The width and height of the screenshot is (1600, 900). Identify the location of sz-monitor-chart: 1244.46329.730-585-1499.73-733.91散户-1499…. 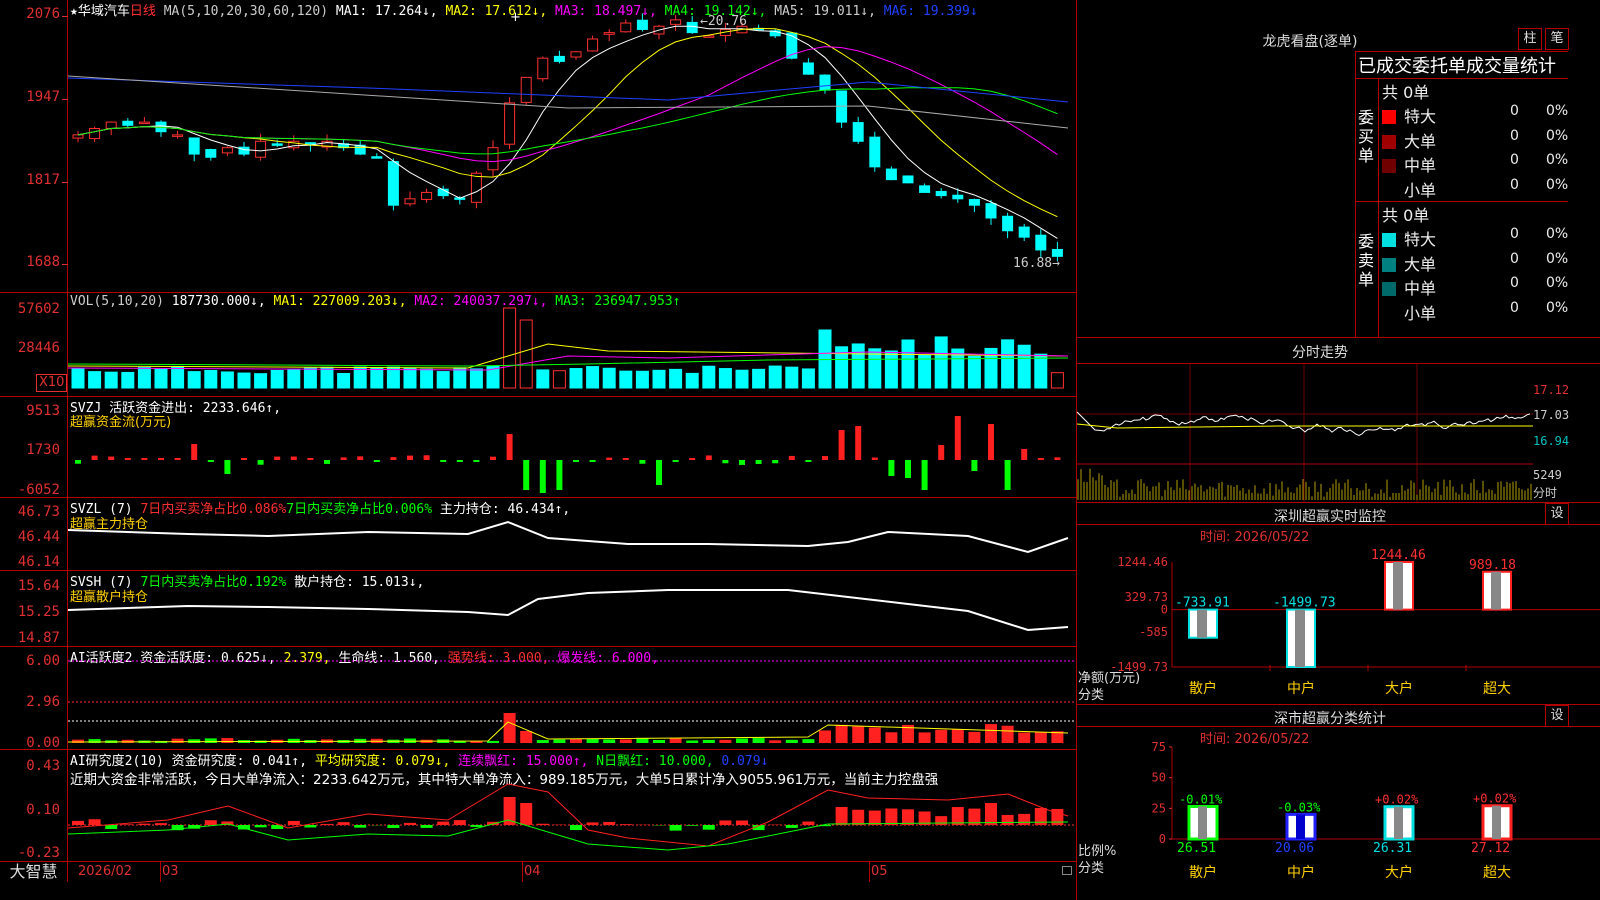
(1338, 615).